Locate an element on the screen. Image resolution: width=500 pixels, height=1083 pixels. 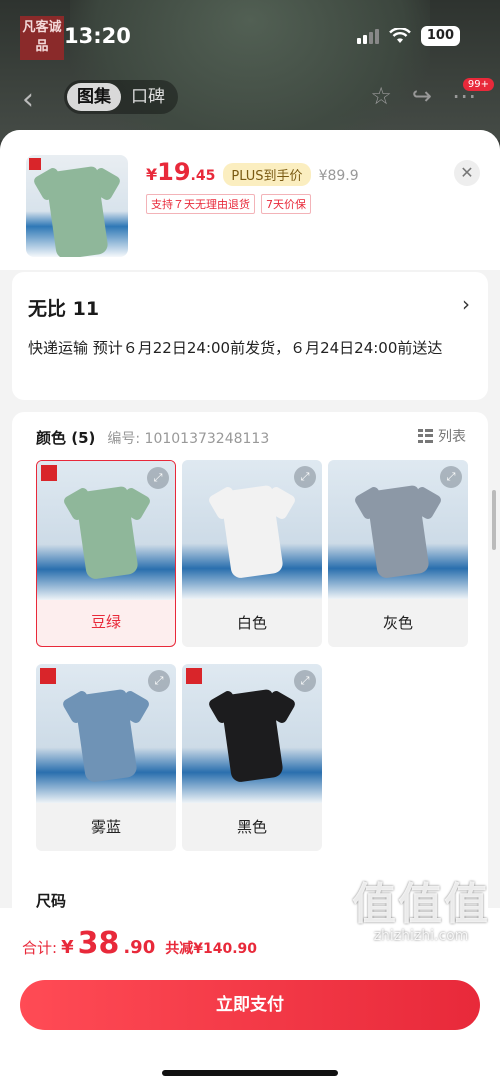
total-label: 合计: is located at coordinates (40, 948).